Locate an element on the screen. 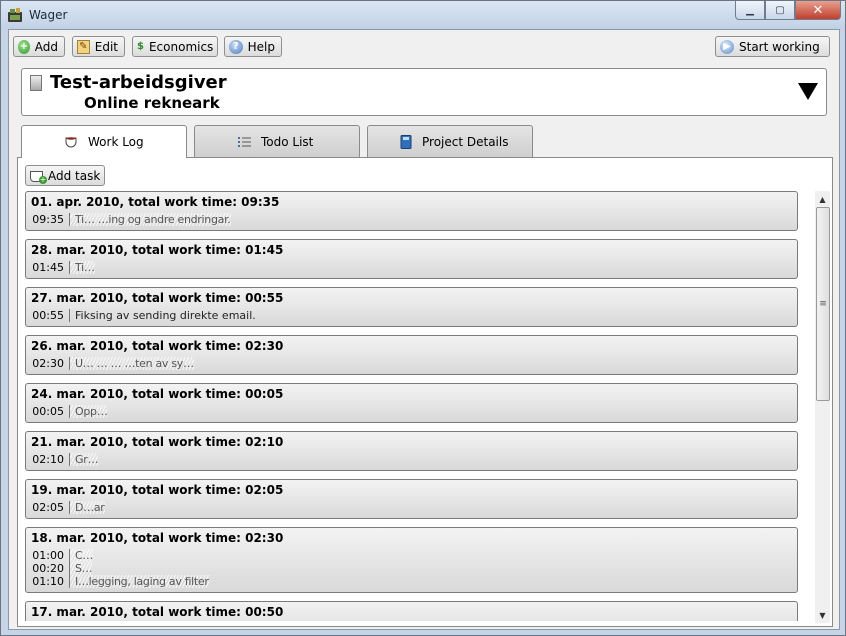  task-row: 00:55 Fiksing av sending direkte email. is located at coordinates (141, 315).